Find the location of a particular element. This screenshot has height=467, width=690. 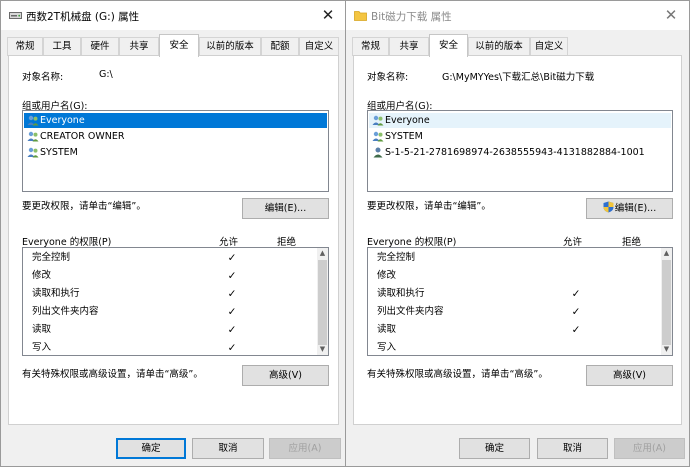

permission-row: 写入 is located at coordinates (514, 347).